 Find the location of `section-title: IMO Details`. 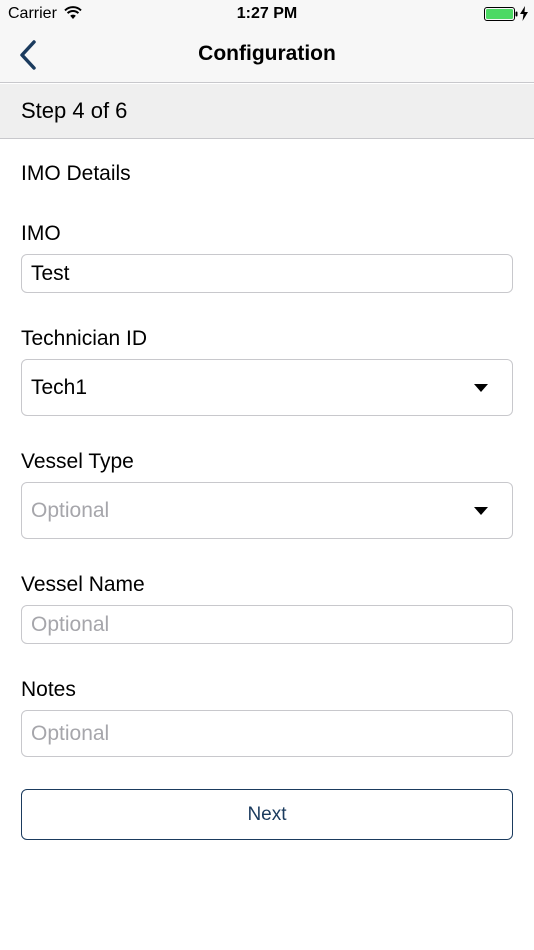

section-title: IMO Details is located at coordinates (76, 173).